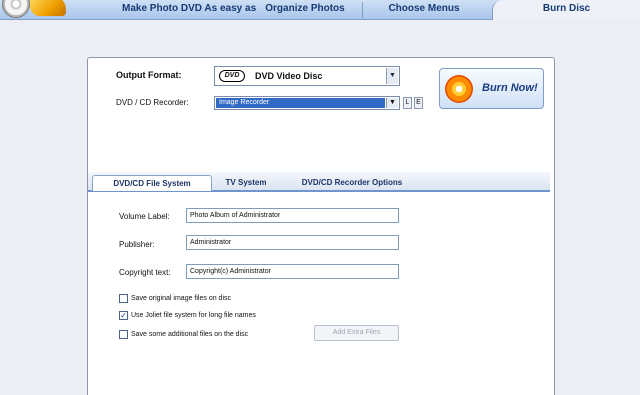 The height and width of the screenshot is (395, 640). Describe the element at coordinates (152, 102) in the screenshot. I see `recorder-label: DVD / CD Recorder:` at that location.